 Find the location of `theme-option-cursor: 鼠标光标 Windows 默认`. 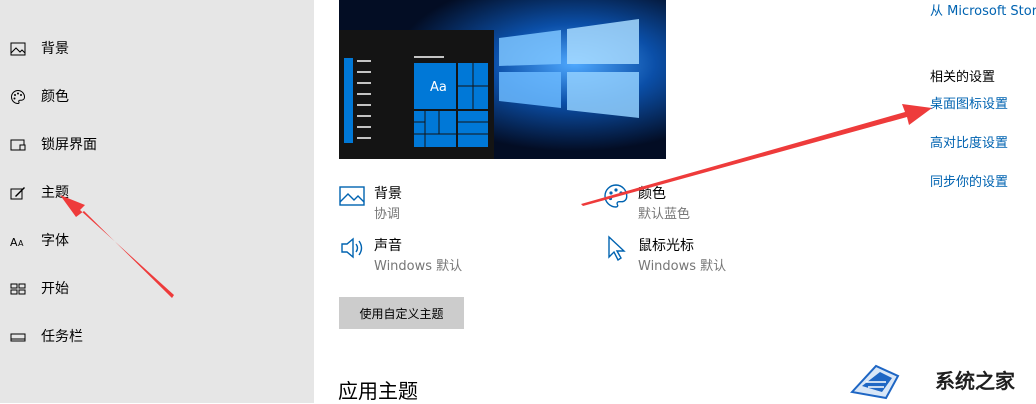

theme-option-cursor: 鼠标光标 Windows 默认 is located at coordinates (703, 255).